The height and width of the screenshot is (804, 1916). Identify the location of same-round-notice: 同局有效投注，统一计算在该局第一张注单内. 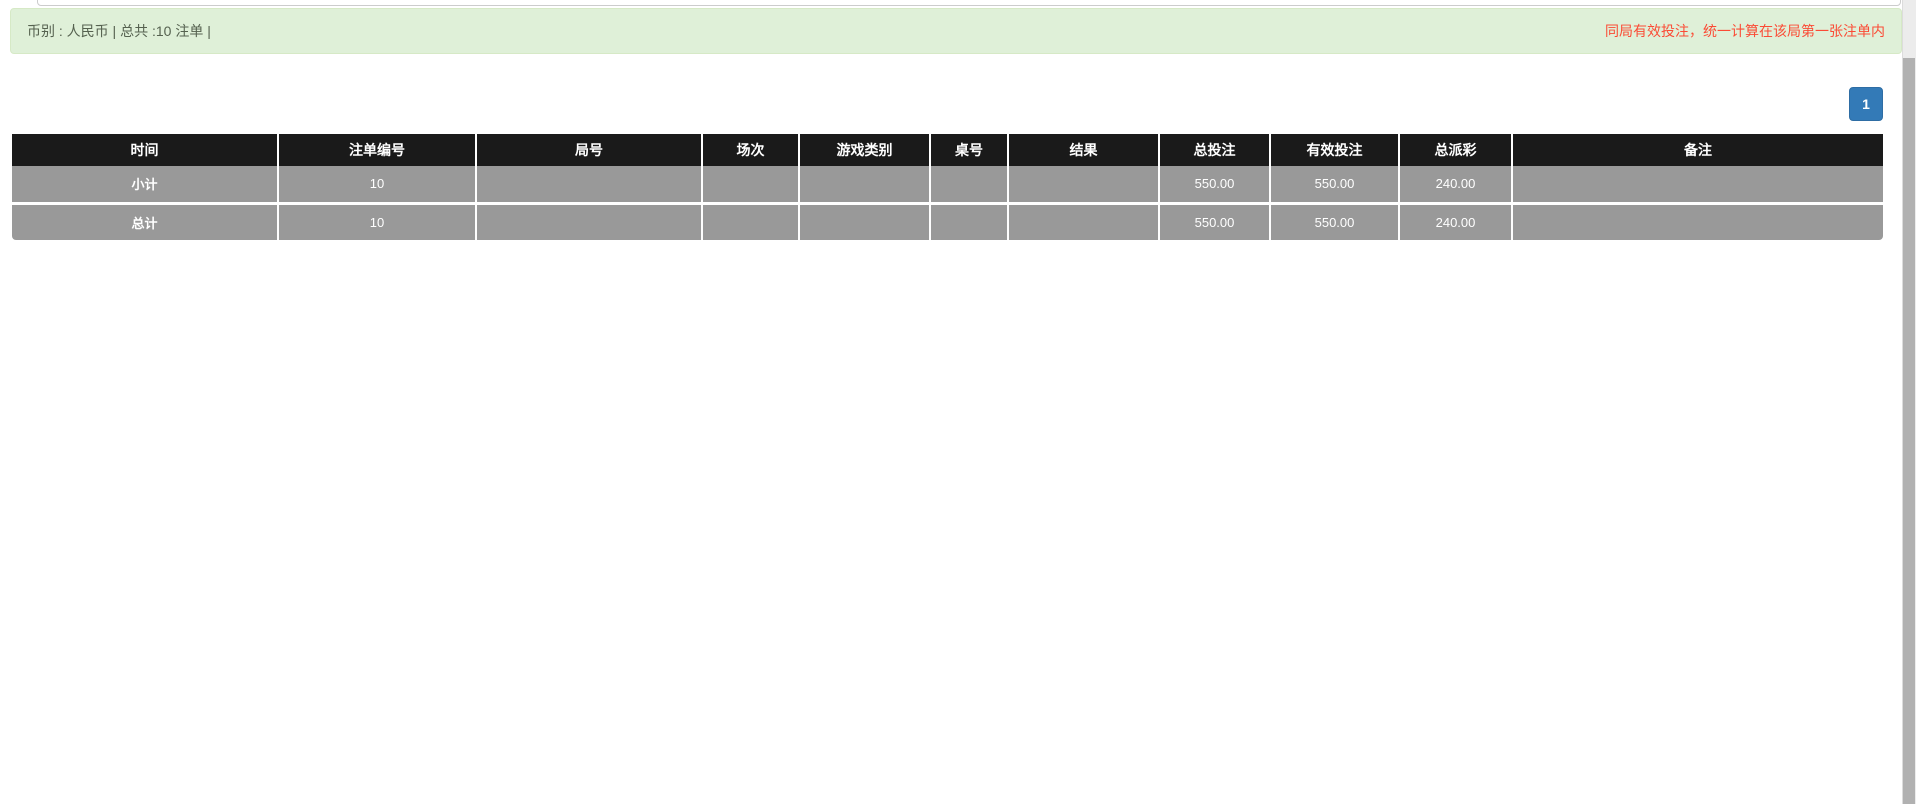
(1745, 31).